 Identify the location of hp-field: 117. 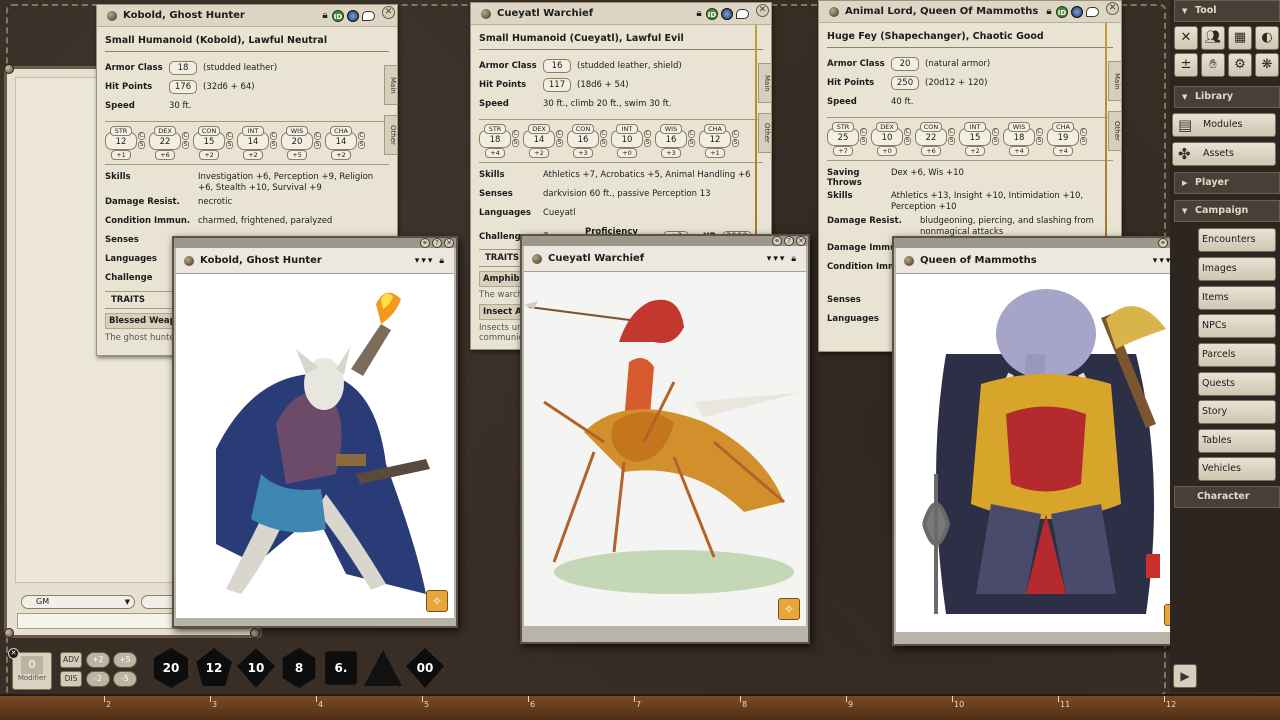
(557, 85).